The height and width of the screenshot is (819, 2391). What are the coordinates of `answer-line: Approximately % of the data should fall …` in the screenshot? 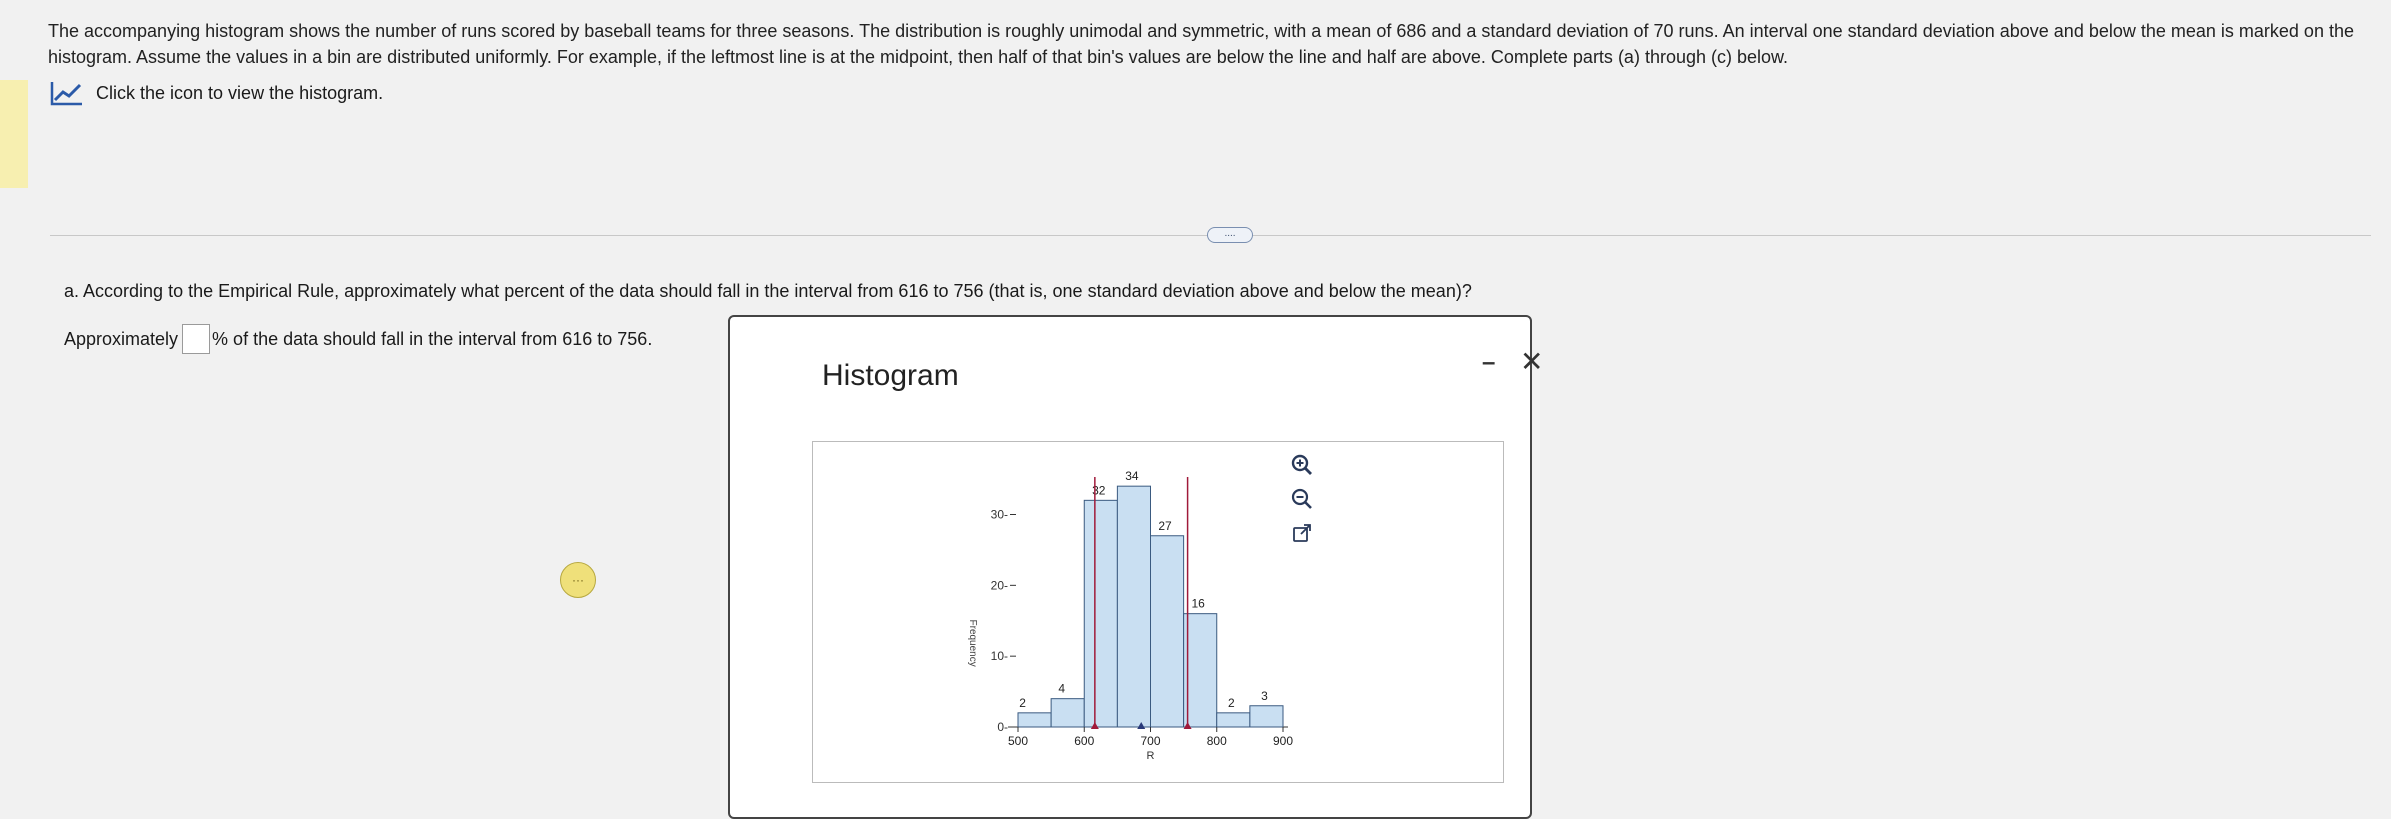 It's located at (358, 339).